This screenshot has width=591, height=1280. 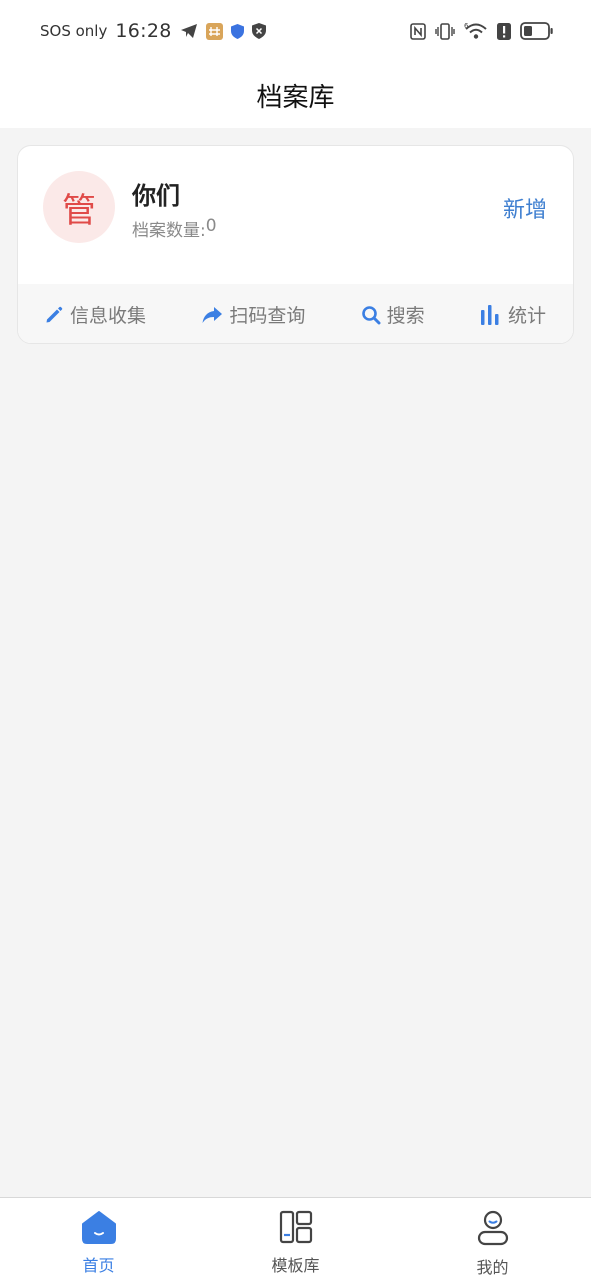 What do you see at coordinates (491, 314) in the screenshot?
I see `bar-chart-icon` at bounding box center [491, 314].